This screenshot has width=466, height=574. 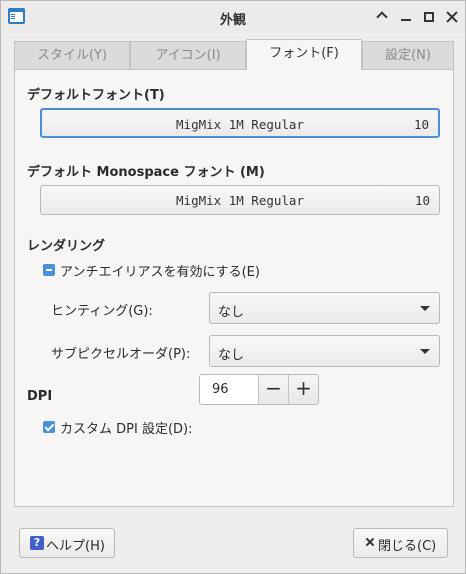 What do you see at coordinates (407, 546) in the screenshot?
I see `close-button-label: 閉じる(C)` at bounding box center [407, 546].